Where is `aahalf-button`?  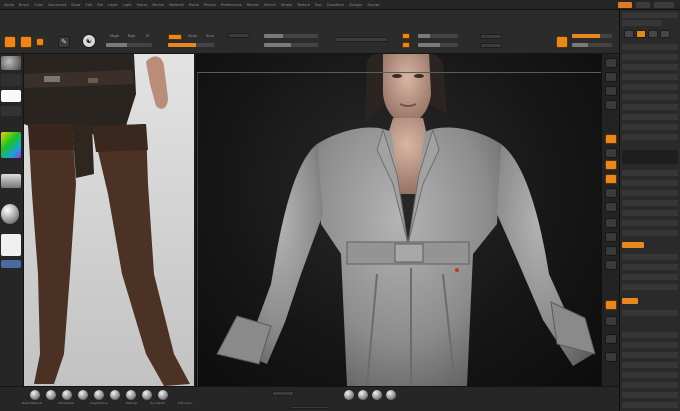
aahalf-button is located at coordinates (611, 153).